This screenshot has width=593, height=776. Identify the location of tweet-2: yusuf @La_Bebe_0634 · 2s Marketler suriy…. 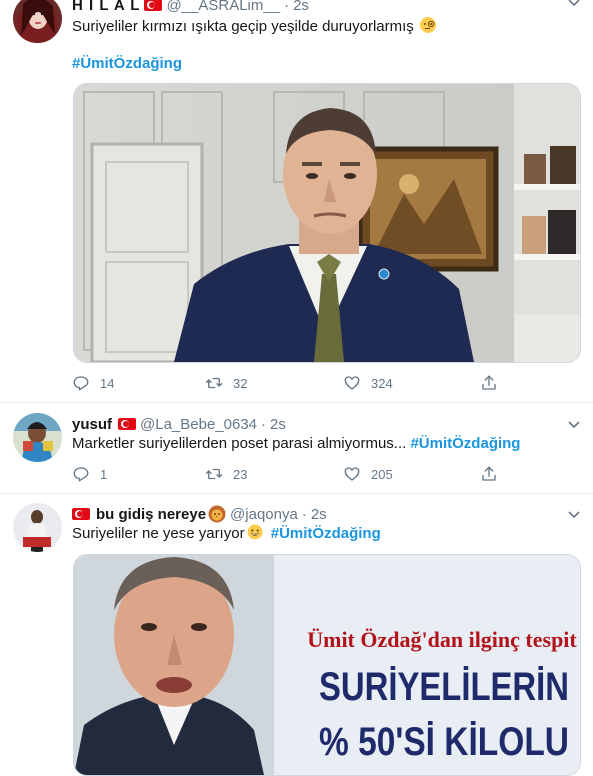
(296, 448).